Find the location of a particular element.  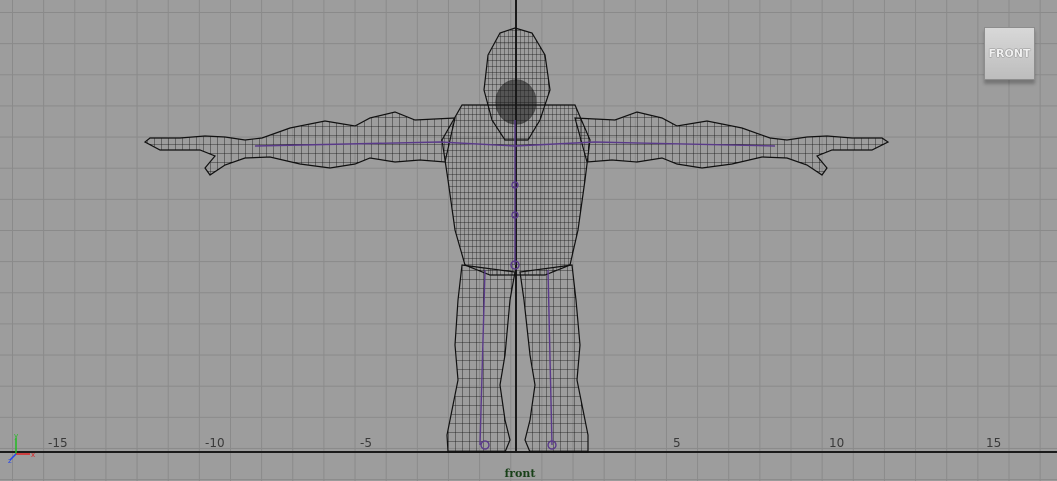

face-mesh is located at coordinates (516, 102).